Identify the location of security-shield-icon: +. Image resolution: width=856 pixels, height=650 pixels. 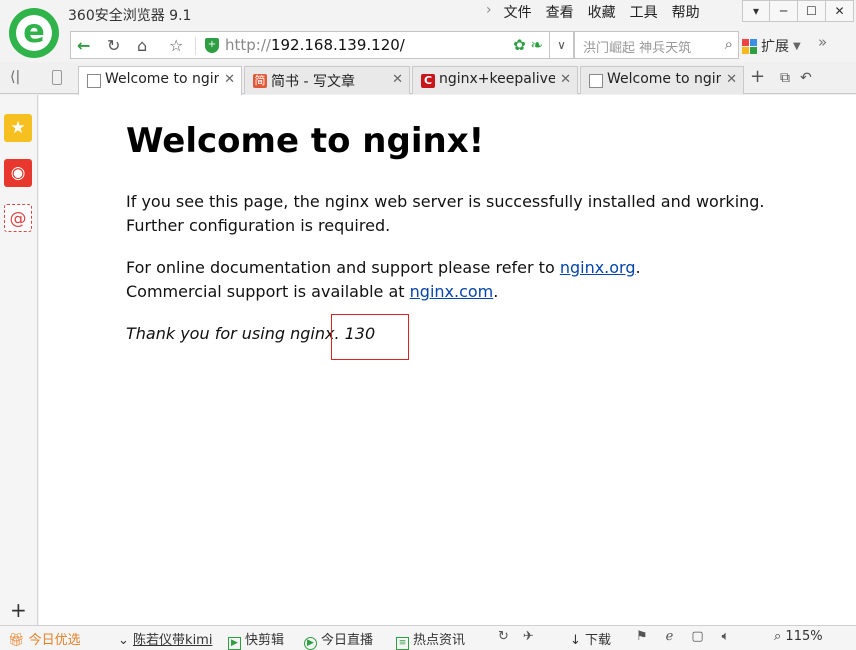
(212, 45).